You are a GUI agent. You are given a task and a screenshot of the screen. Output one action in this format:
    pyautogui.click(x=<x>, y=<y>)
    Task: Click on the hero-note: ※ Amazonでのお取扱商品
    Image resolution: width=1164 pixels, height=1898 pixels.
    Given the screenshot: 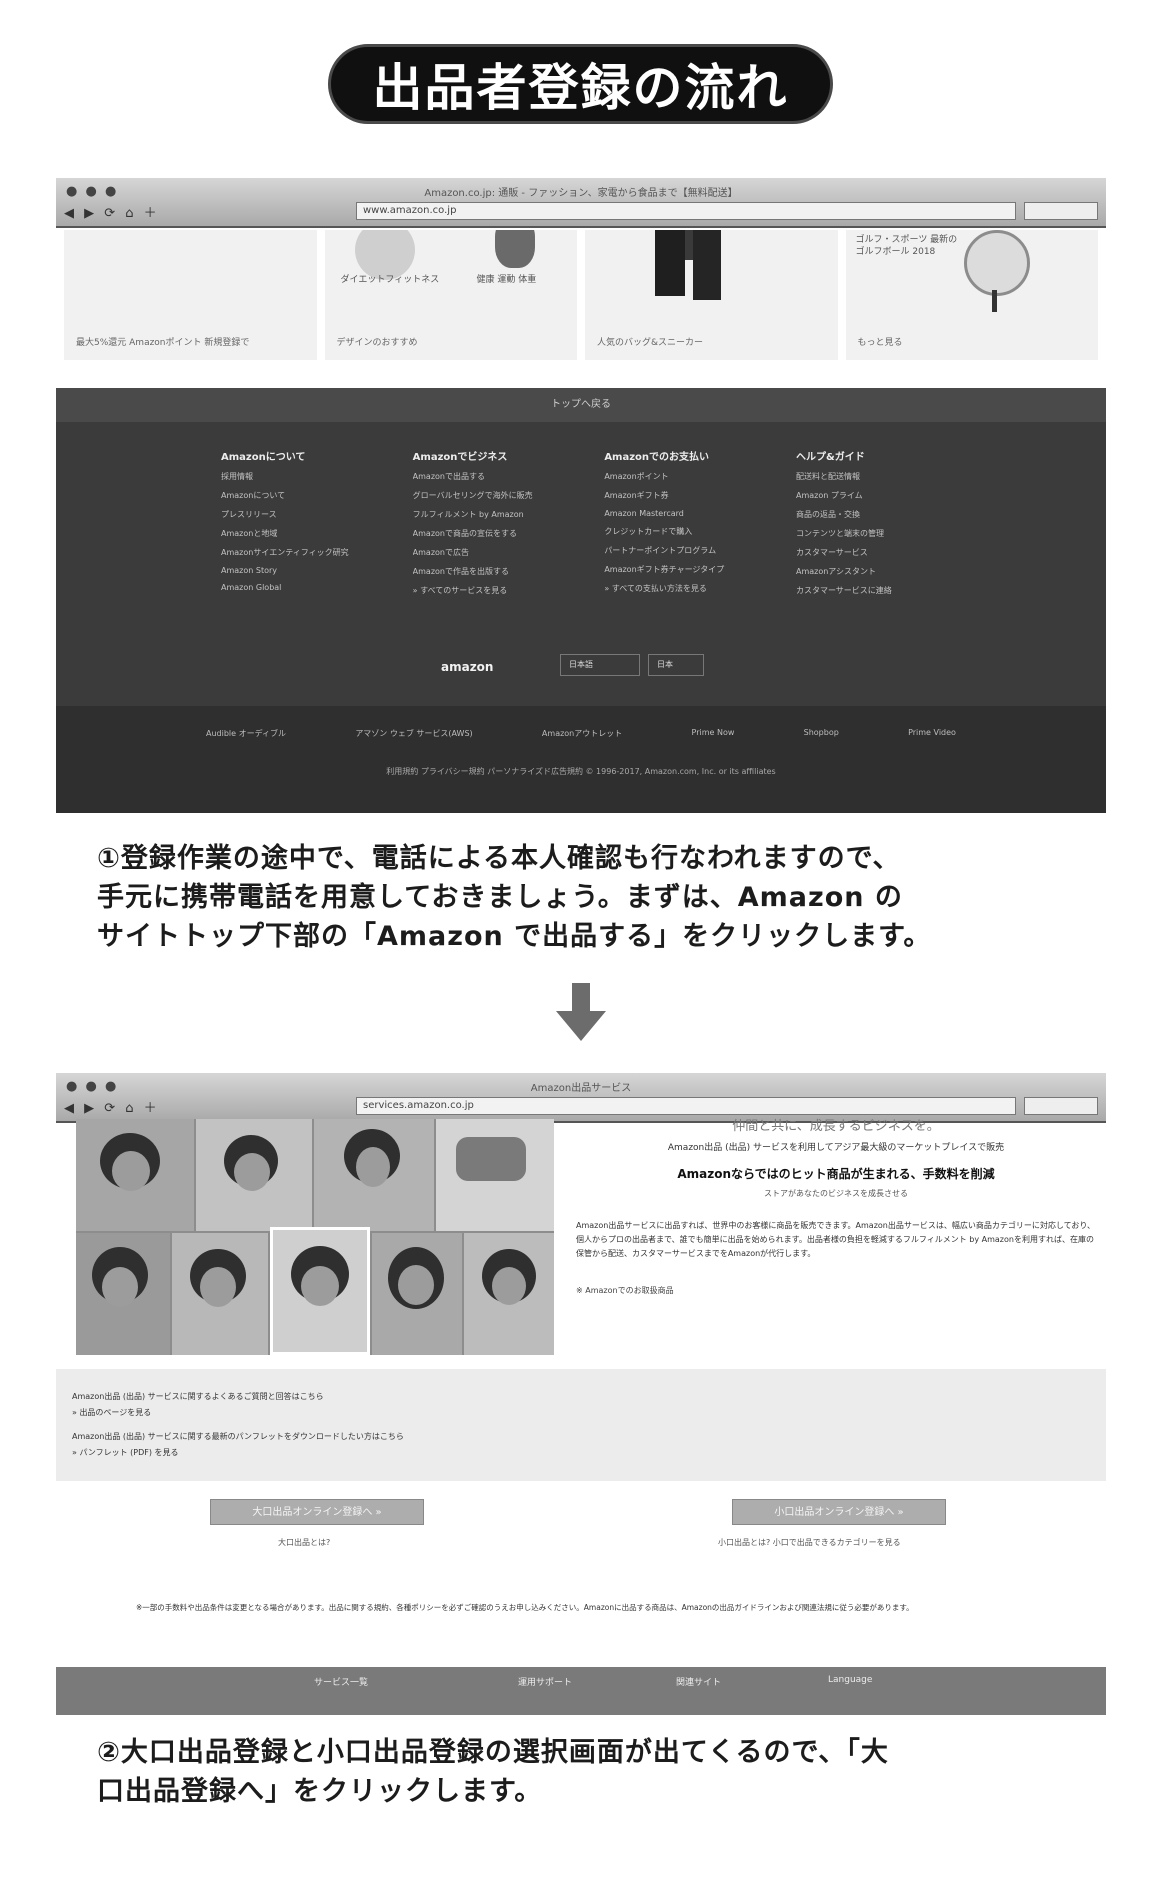 What is the action you would take?
    pyautogui.click(x=836, y=1290)
    